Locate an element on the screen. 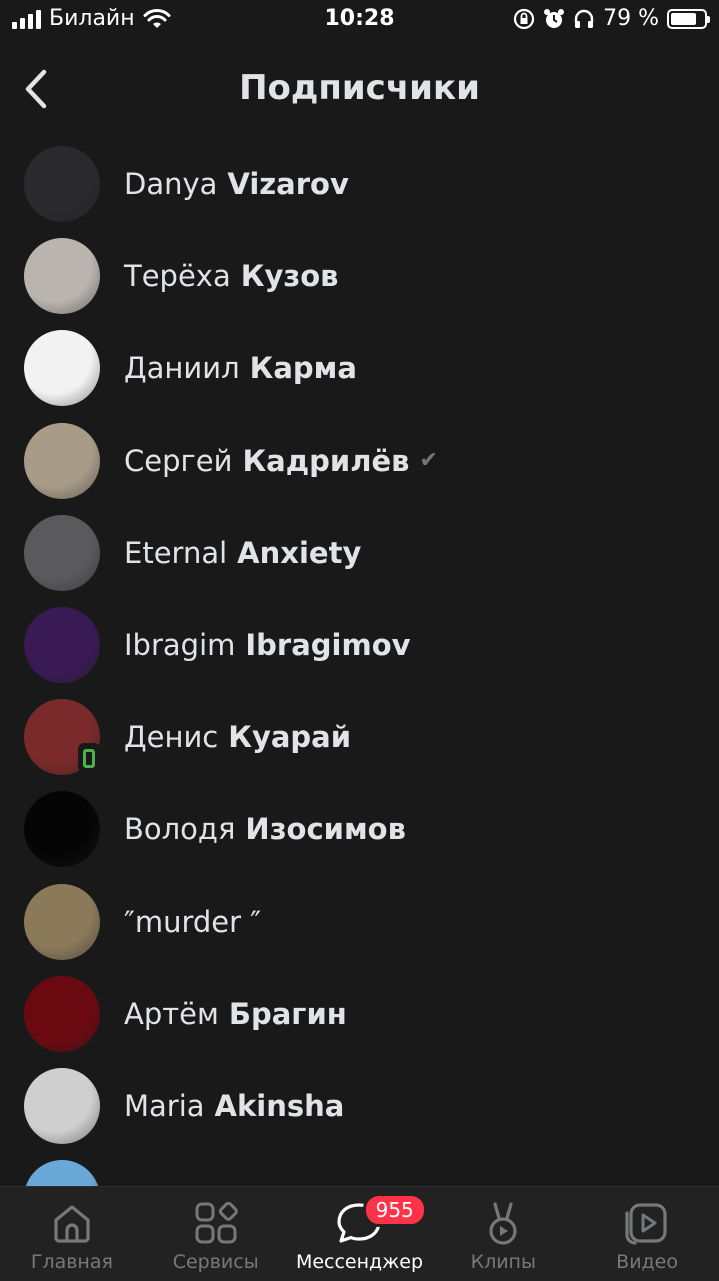  battery-icon is located at coordinates (688, 18).